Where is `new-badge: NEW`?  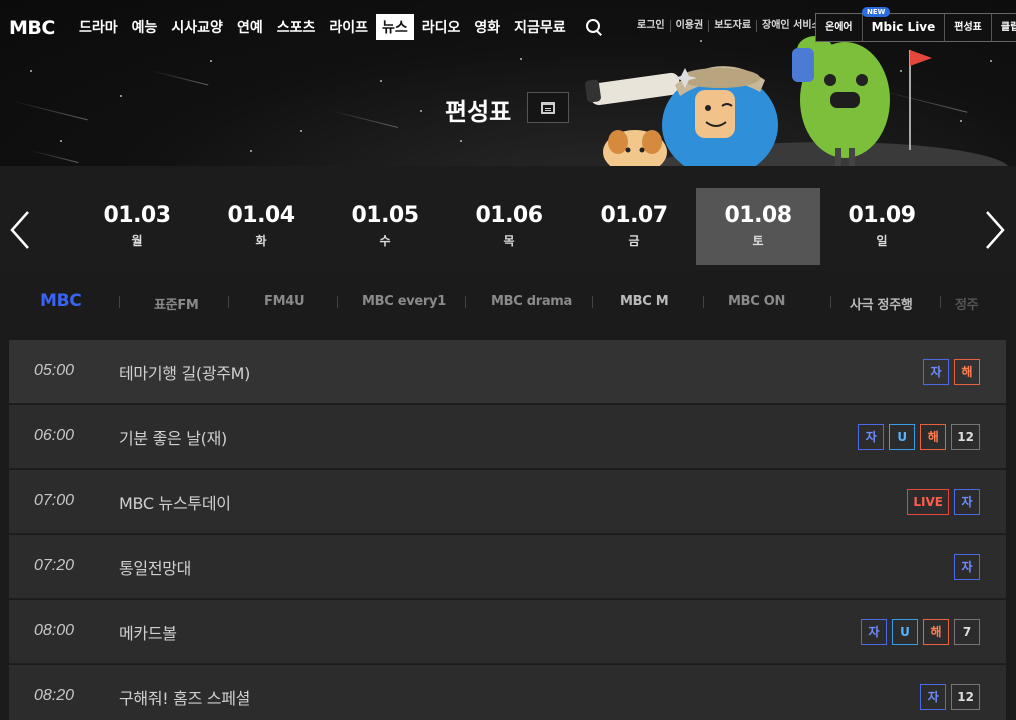
new-badge: NEW is located at coordinates (876, 12).